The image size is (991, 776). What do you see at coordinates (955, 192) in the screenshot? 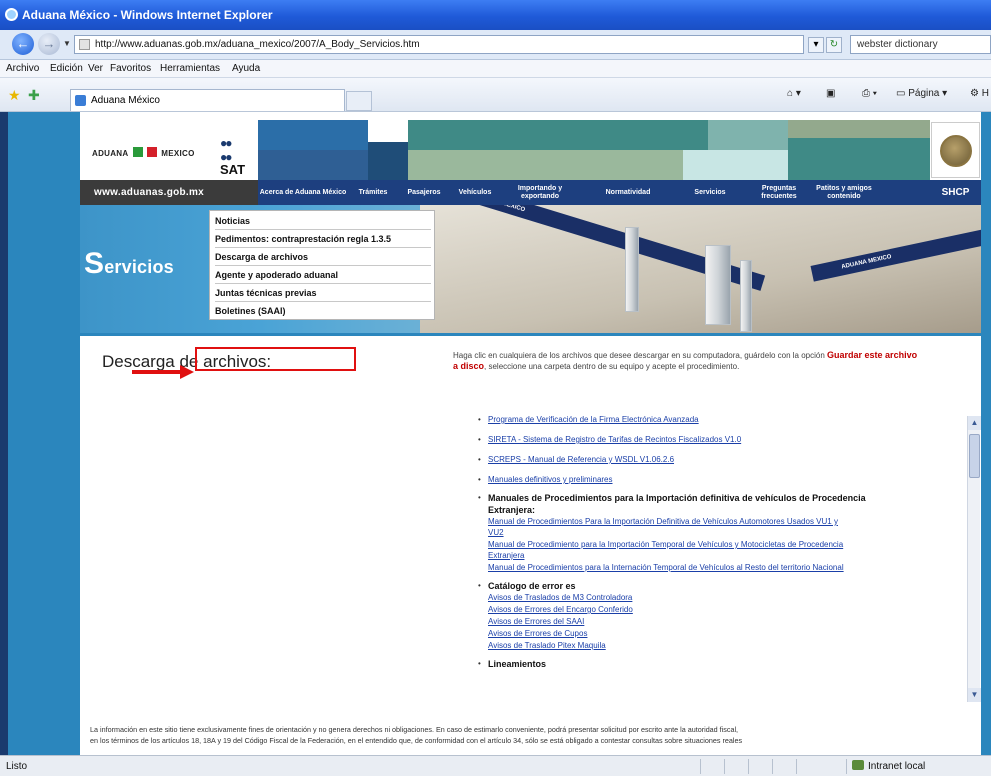
I see `shcp-label: SHCP` at bounding box center [955, 192].